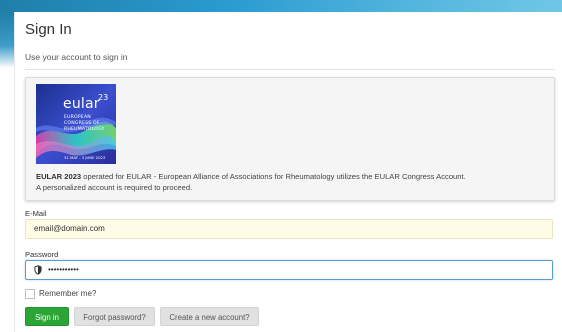 Image resolution: width=562 pixels, height=332 pixels. I want to click on logo-line-3: RHEUMATOLOGY, so click(84, 129).